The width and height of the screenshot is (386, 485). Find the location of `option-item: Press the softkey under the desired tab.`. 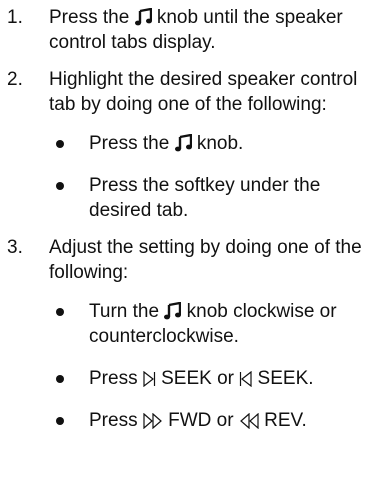

option-item: Press the softkey under the desired tab. is located at coordinates (217, 198).